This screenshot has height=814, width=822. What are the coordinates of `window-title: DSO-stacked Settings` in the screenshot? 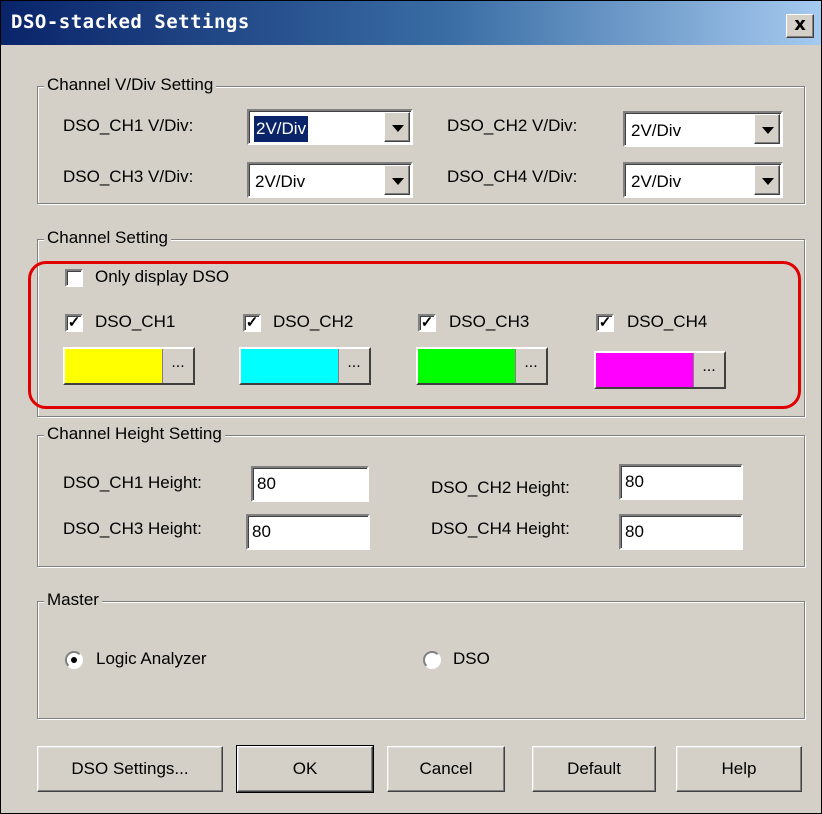 It's located at (130, 22).